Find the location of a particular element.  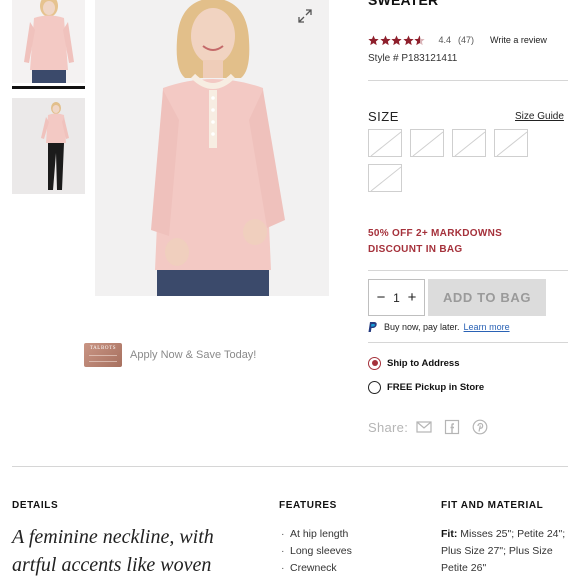

quantity-stepper: − 1 + is located at coordinates (396, 297).